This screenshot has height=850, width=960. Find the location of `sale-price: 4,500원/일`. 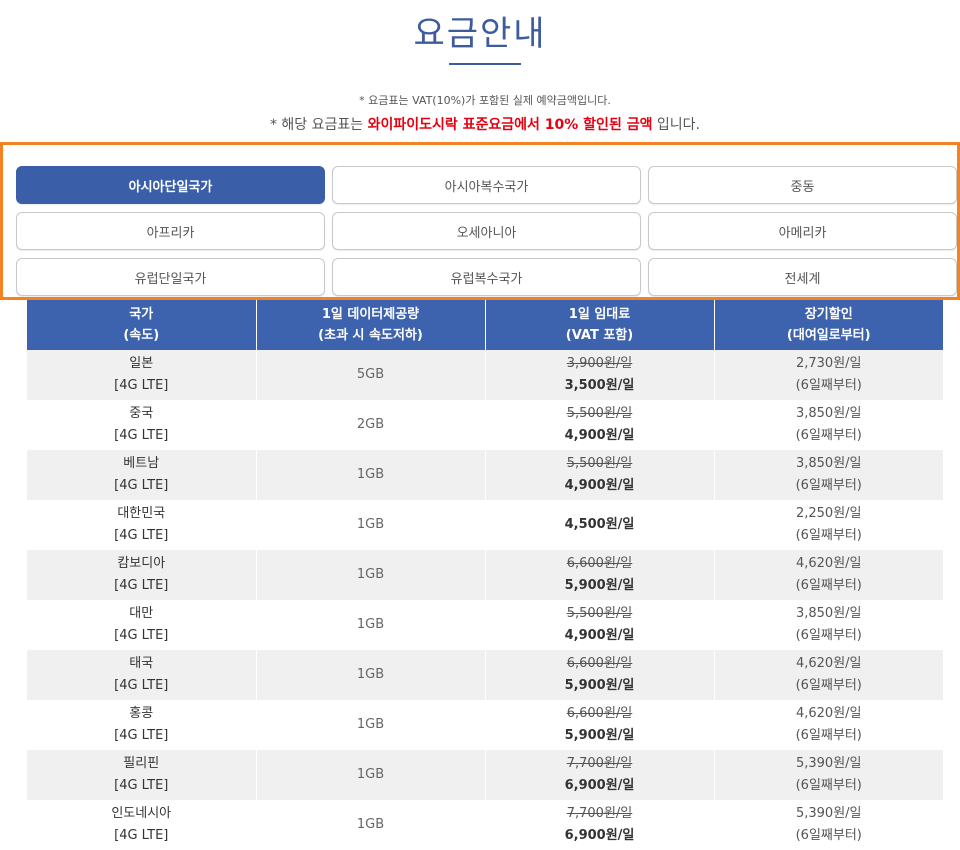

sale-price: 4,500원/일 is located at coordinates (599, 524).